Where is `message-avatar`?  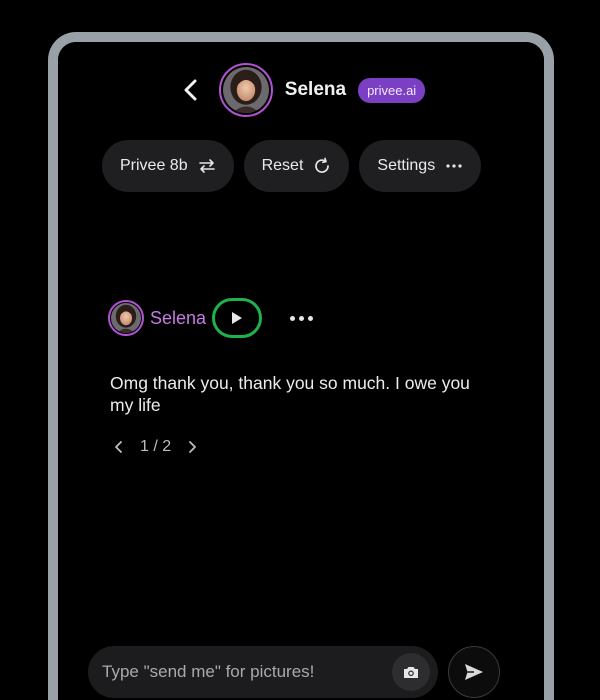
message-avatar is located at coordinates (126, 318).